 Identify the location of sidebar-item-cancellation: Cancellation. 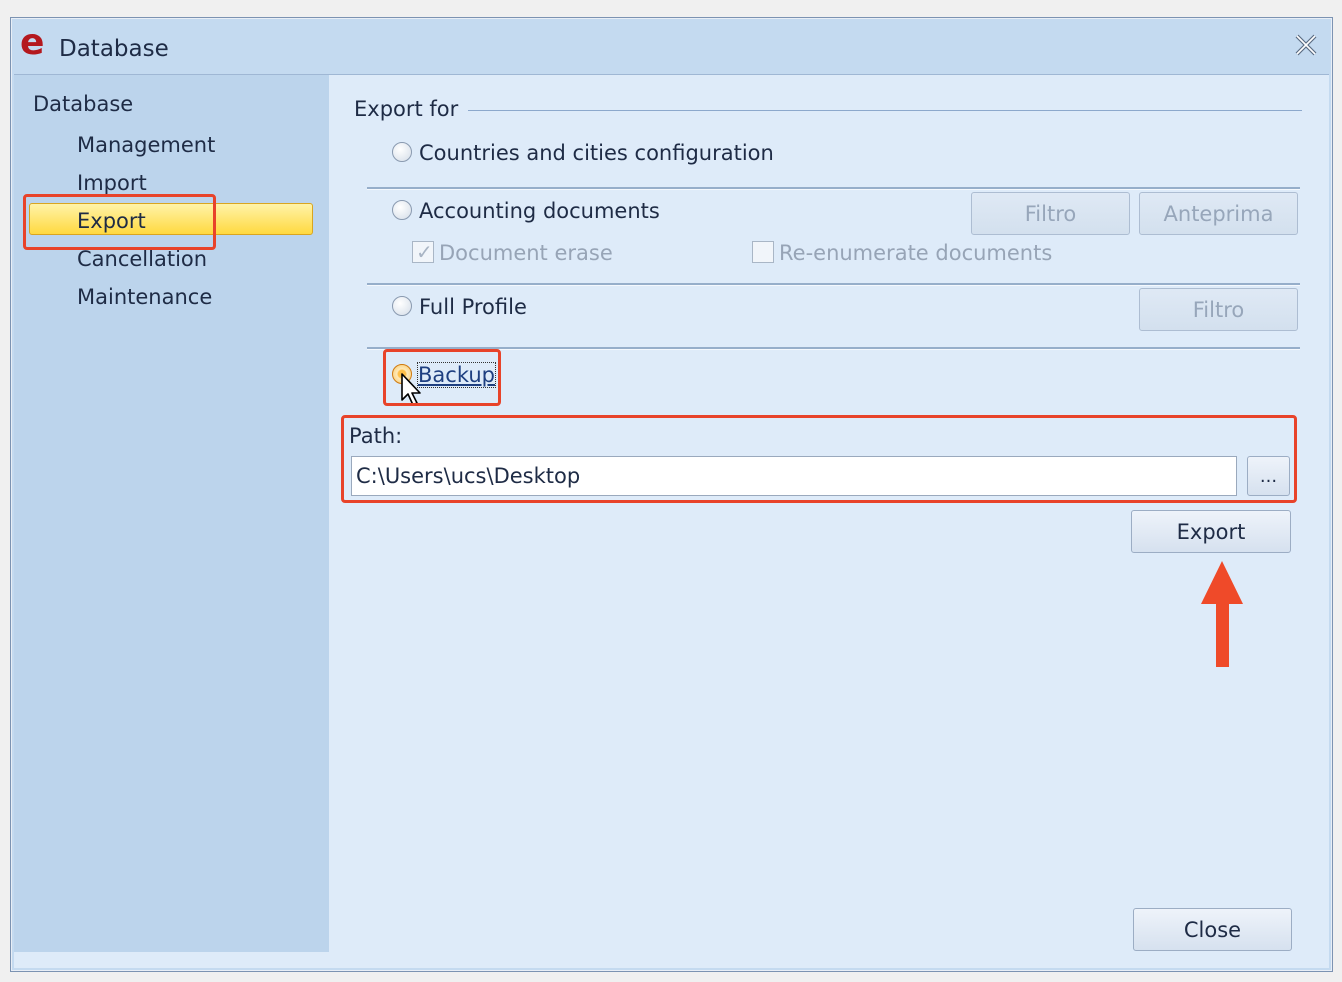
(142, 259).